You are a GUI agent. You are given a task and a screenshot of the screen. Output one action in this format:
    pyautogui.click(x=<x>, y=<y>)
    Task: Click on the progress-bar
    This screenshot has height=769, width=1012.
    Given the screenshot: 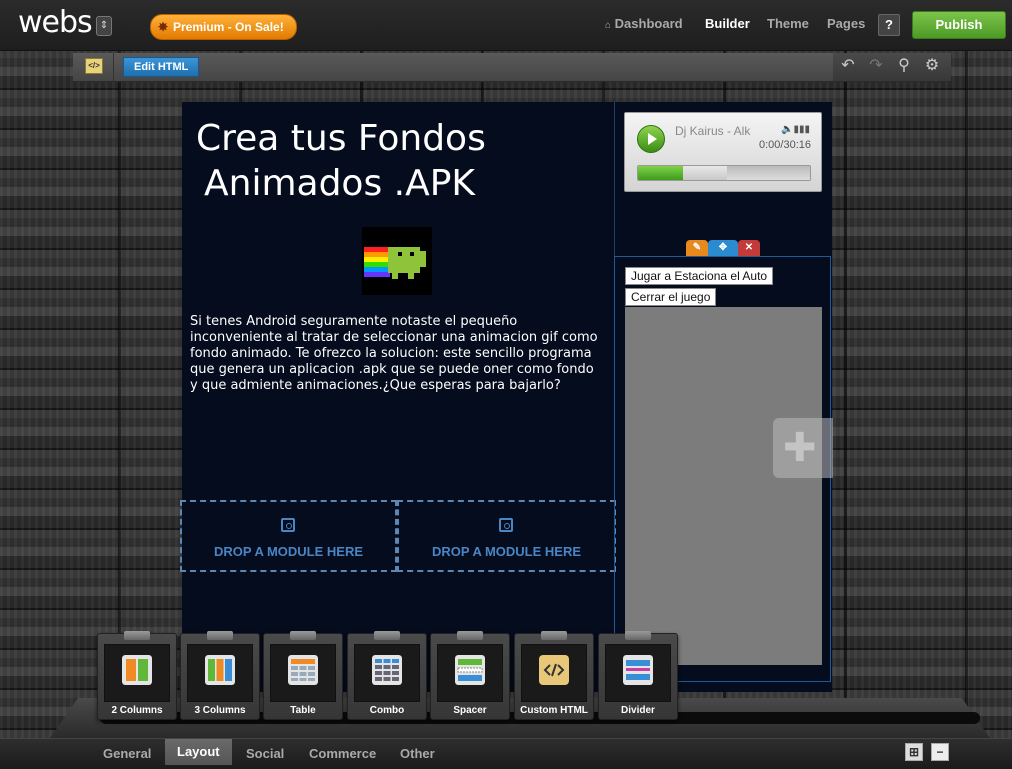 What is the action you would take?
    pyautogui.click(x=724, y=173)
    